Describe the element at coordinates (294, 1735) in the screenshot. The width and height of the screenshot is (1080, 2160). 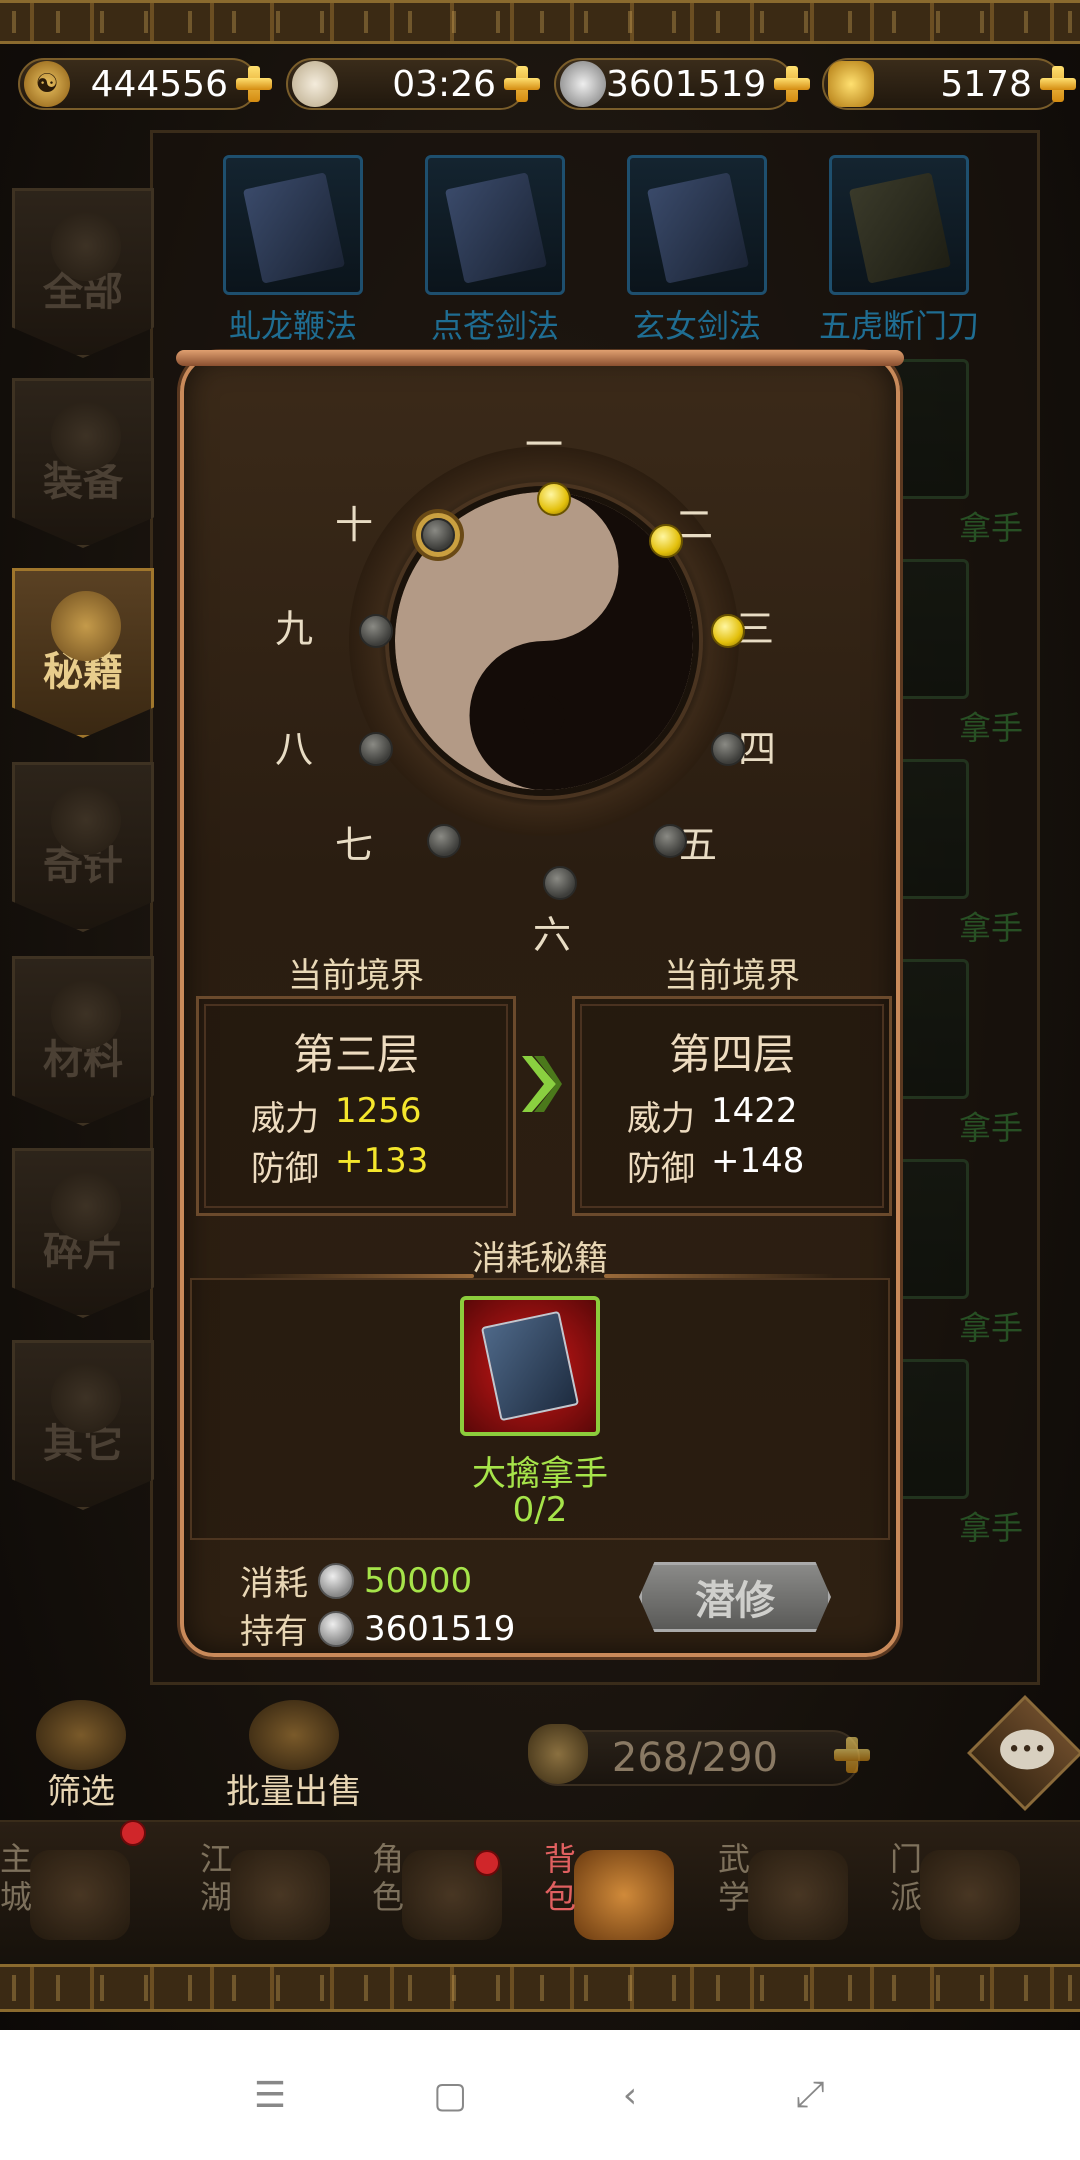
I see `coins-icon` at that location.